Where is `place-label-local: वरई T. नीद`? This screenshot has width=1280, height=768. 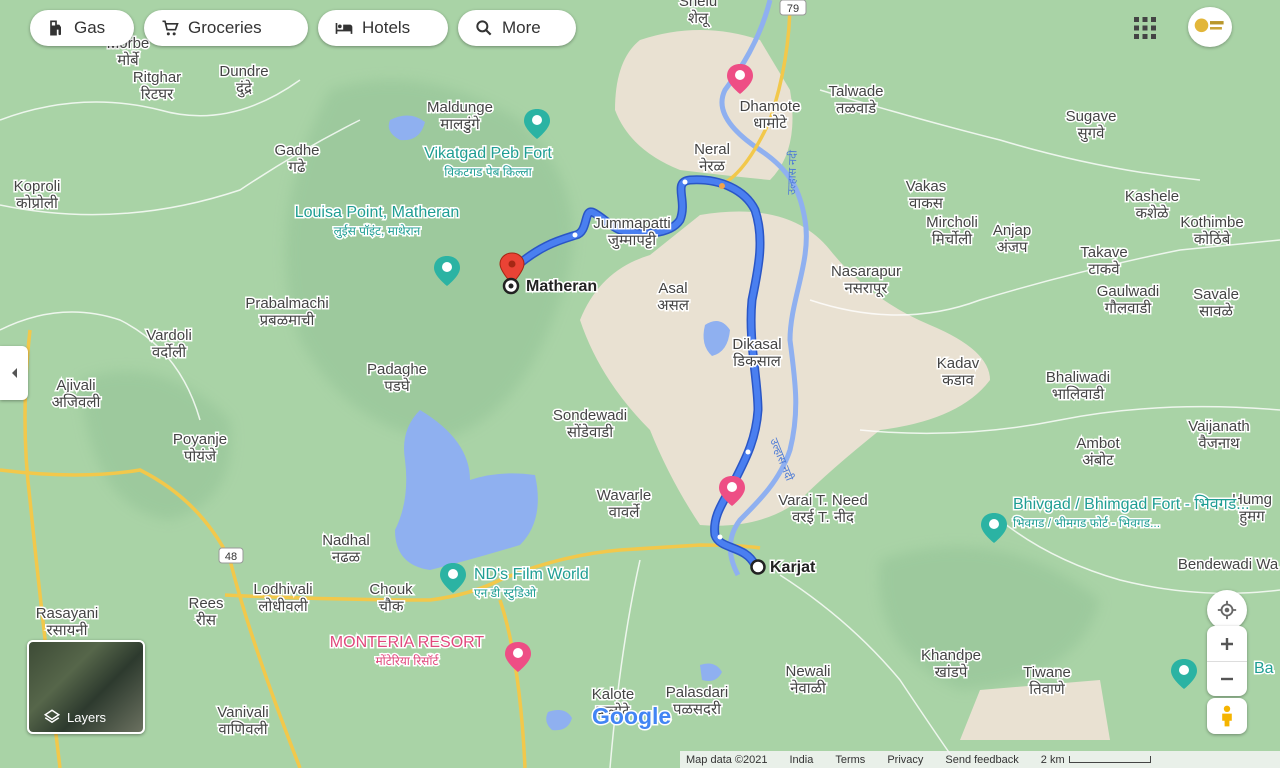
place-label-local: वरई T. नीद is located at coordinates (823, 517).